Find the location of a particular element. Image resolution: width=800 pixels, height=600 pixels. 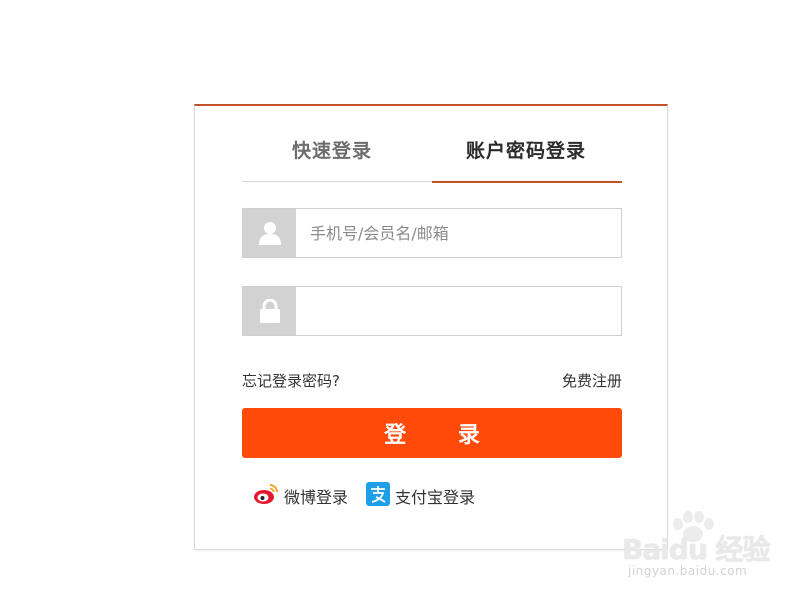

login-button: 登 录 is located at coordinates (432, 433).